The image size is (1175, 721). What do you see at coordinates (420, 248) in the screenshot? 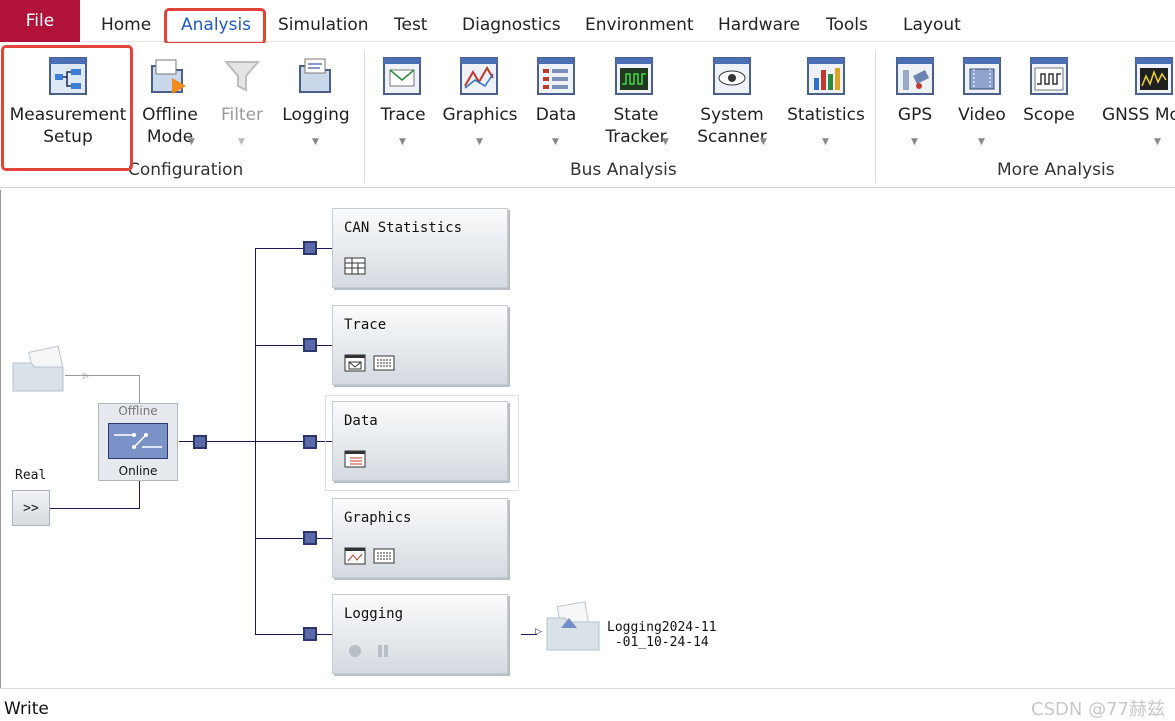
I see `can-statistics-block: CAN Statistics` at bounding box center [420, 248].